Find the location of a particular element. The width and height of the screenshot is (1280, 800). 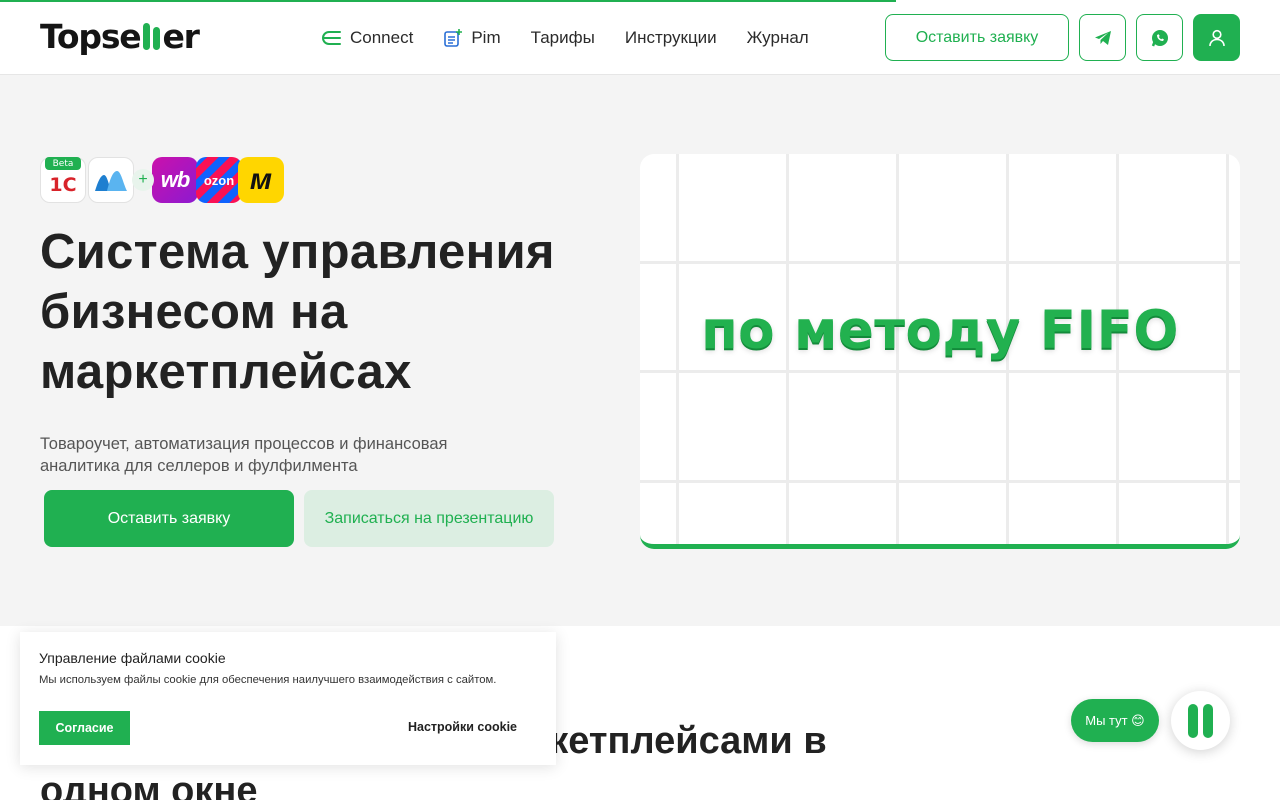

header-request-button: Оставить заявку is located at coordinates (977, 37).